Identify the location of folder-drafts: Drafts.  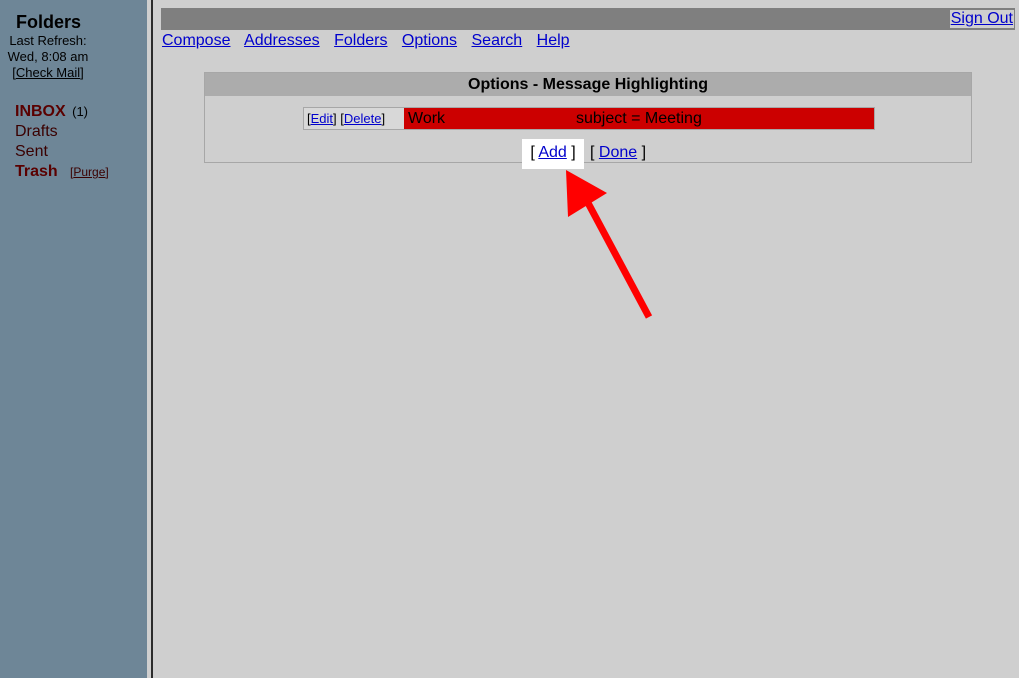
(36, 132).